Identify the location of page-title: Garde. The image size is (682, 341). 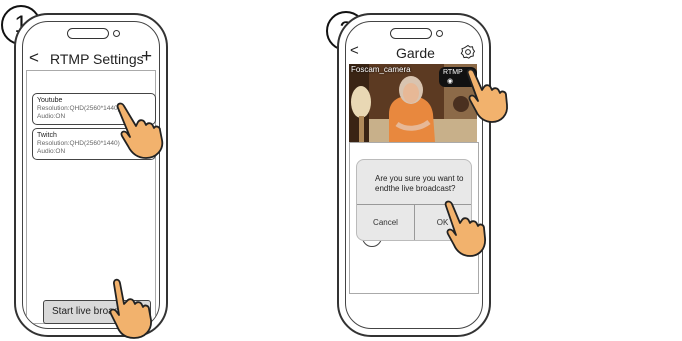
(415, 53).